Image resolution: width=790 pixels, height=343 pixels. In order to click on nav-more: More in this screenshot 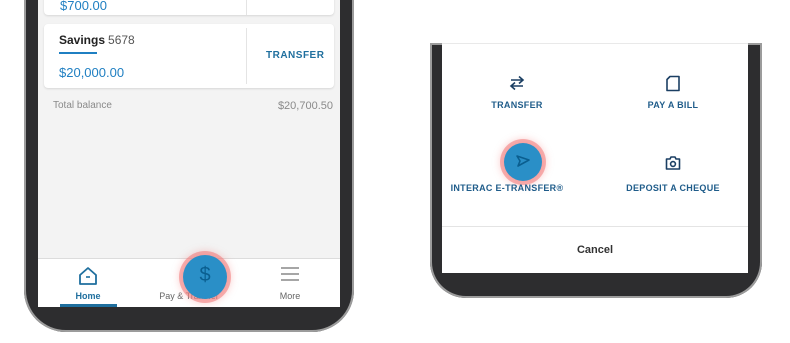, I will do `click(290, 283)`.